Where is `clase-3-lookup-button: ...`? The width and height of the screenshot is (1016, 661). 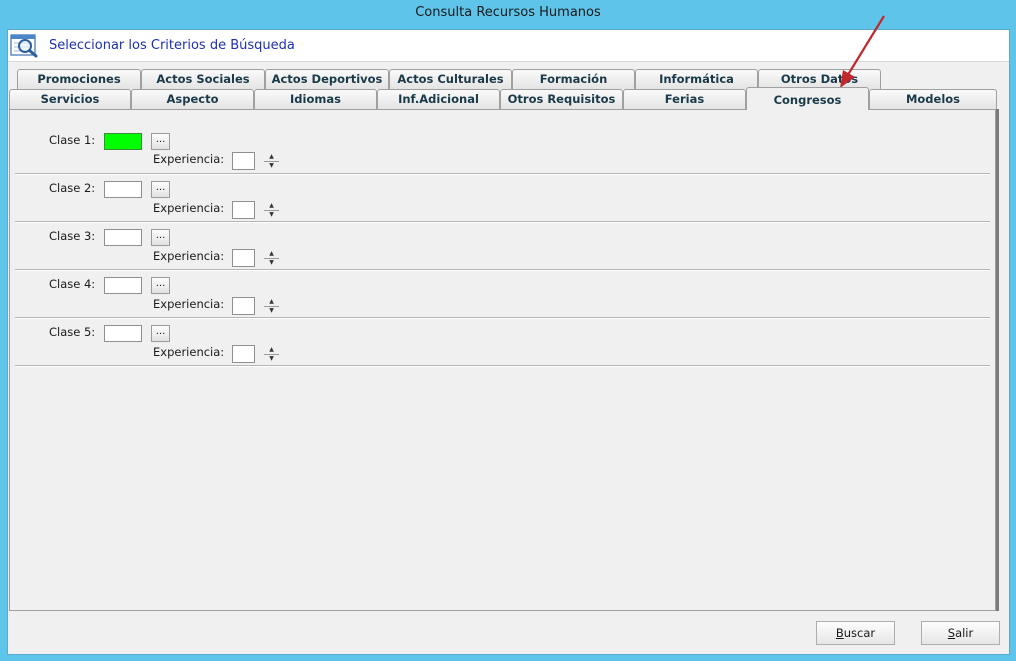 clase-3-lookup-button: ... is located at coordinates (160, 237).